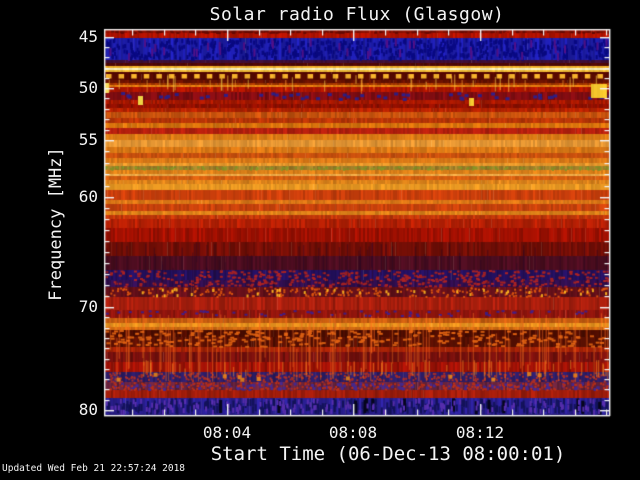 Image resolution: width=640 pixels, height=480 pixels. I want to click on y-tick-label: 45, so click(88, 36).